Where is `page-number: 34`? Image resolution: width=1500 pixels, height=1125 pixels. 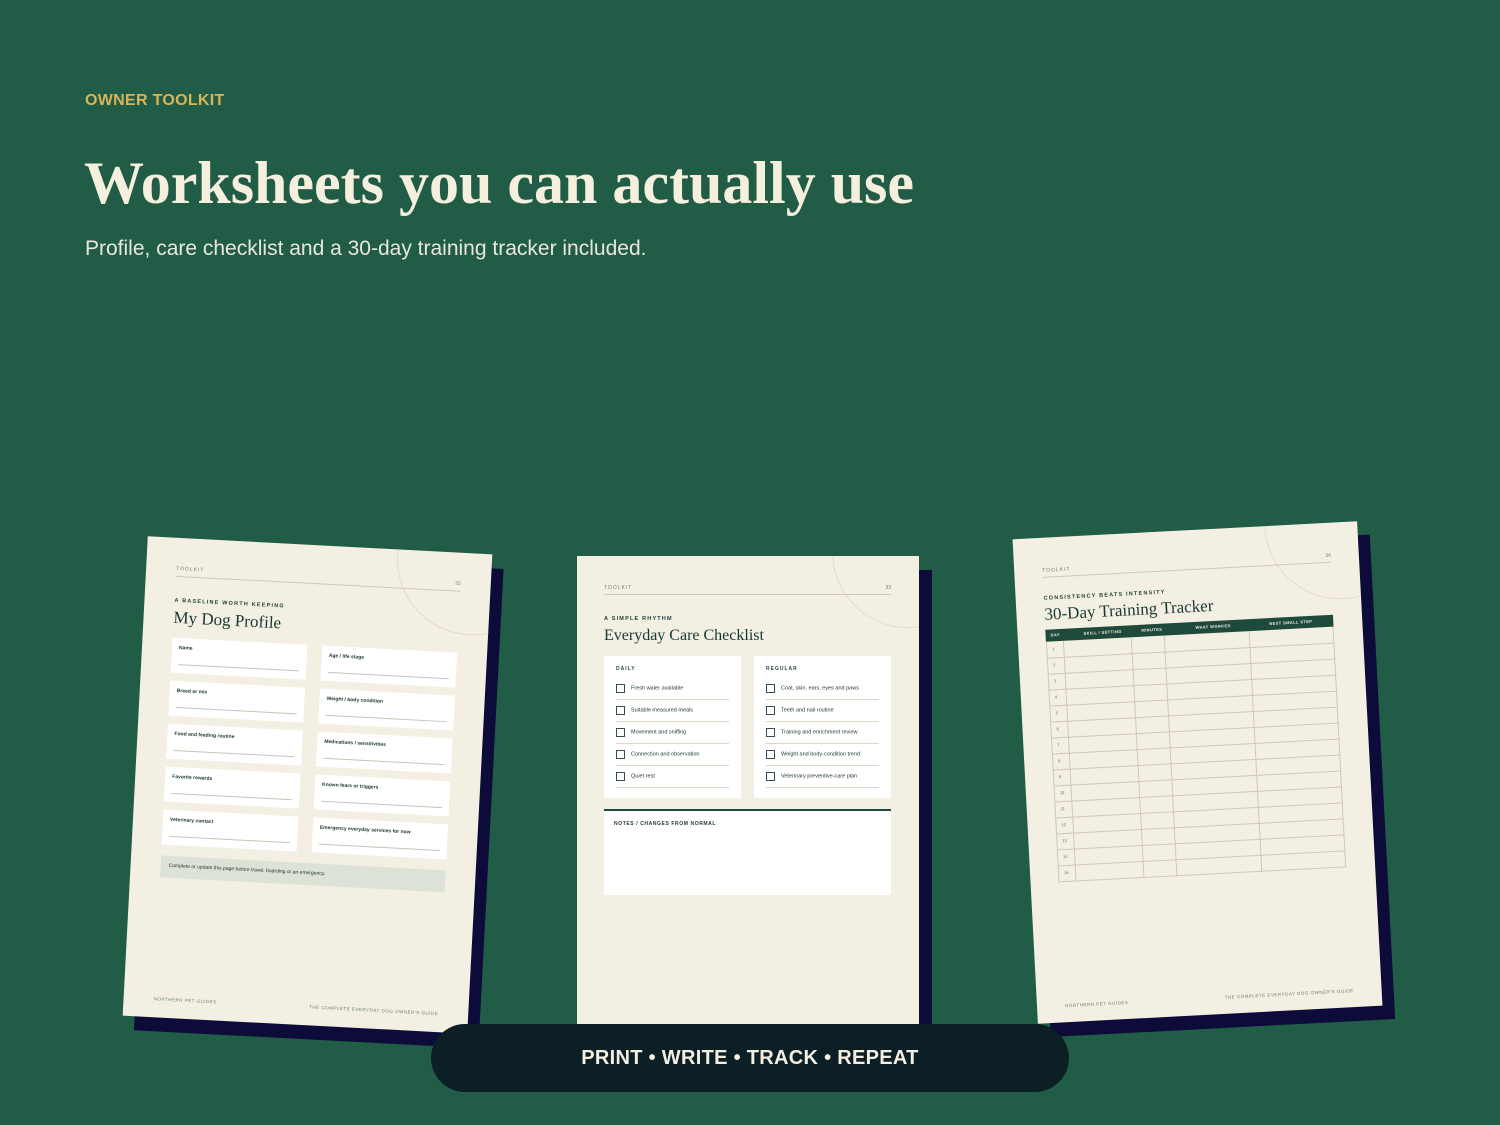
page-number: 34 is located at coordinates (1328, 556).